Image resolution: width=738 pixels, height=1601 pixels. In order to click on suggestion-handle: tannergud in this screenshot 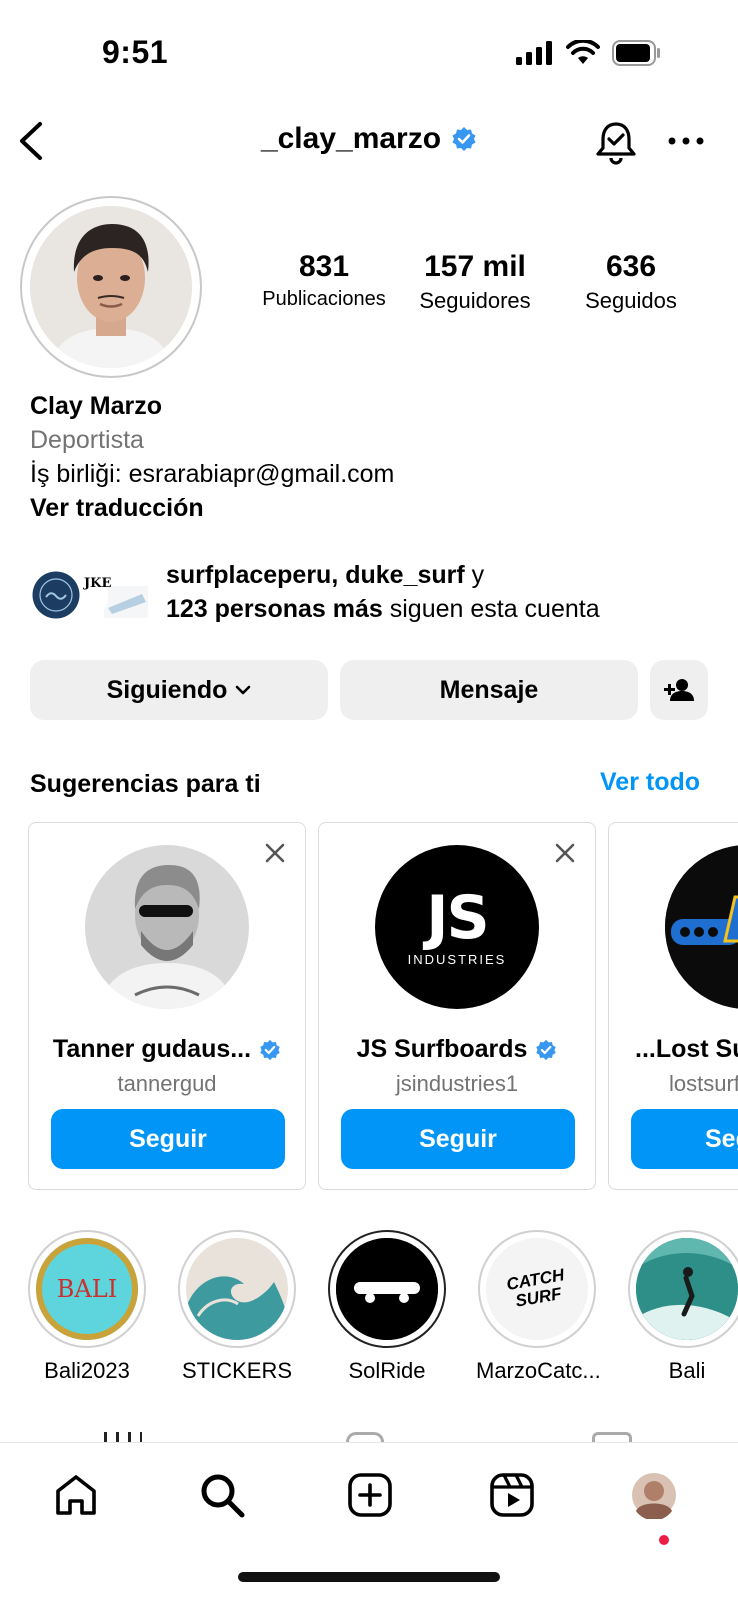, I will do `click(167, 1083)`.